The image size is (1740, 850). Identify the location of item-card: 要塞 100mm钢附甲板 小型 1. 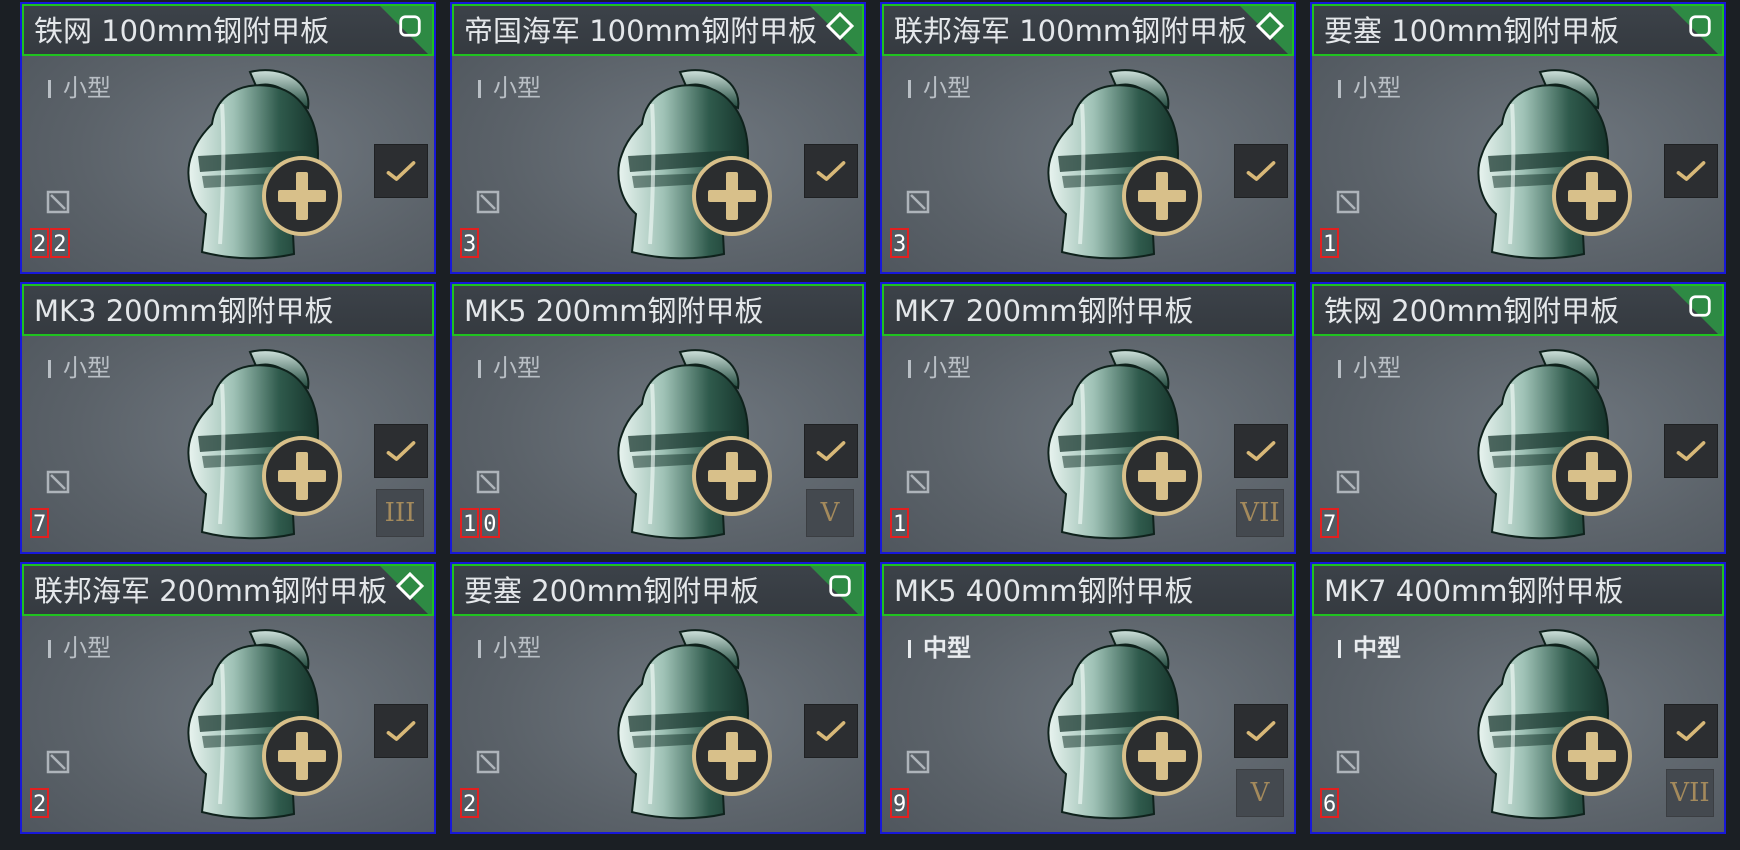
(1518, 138).